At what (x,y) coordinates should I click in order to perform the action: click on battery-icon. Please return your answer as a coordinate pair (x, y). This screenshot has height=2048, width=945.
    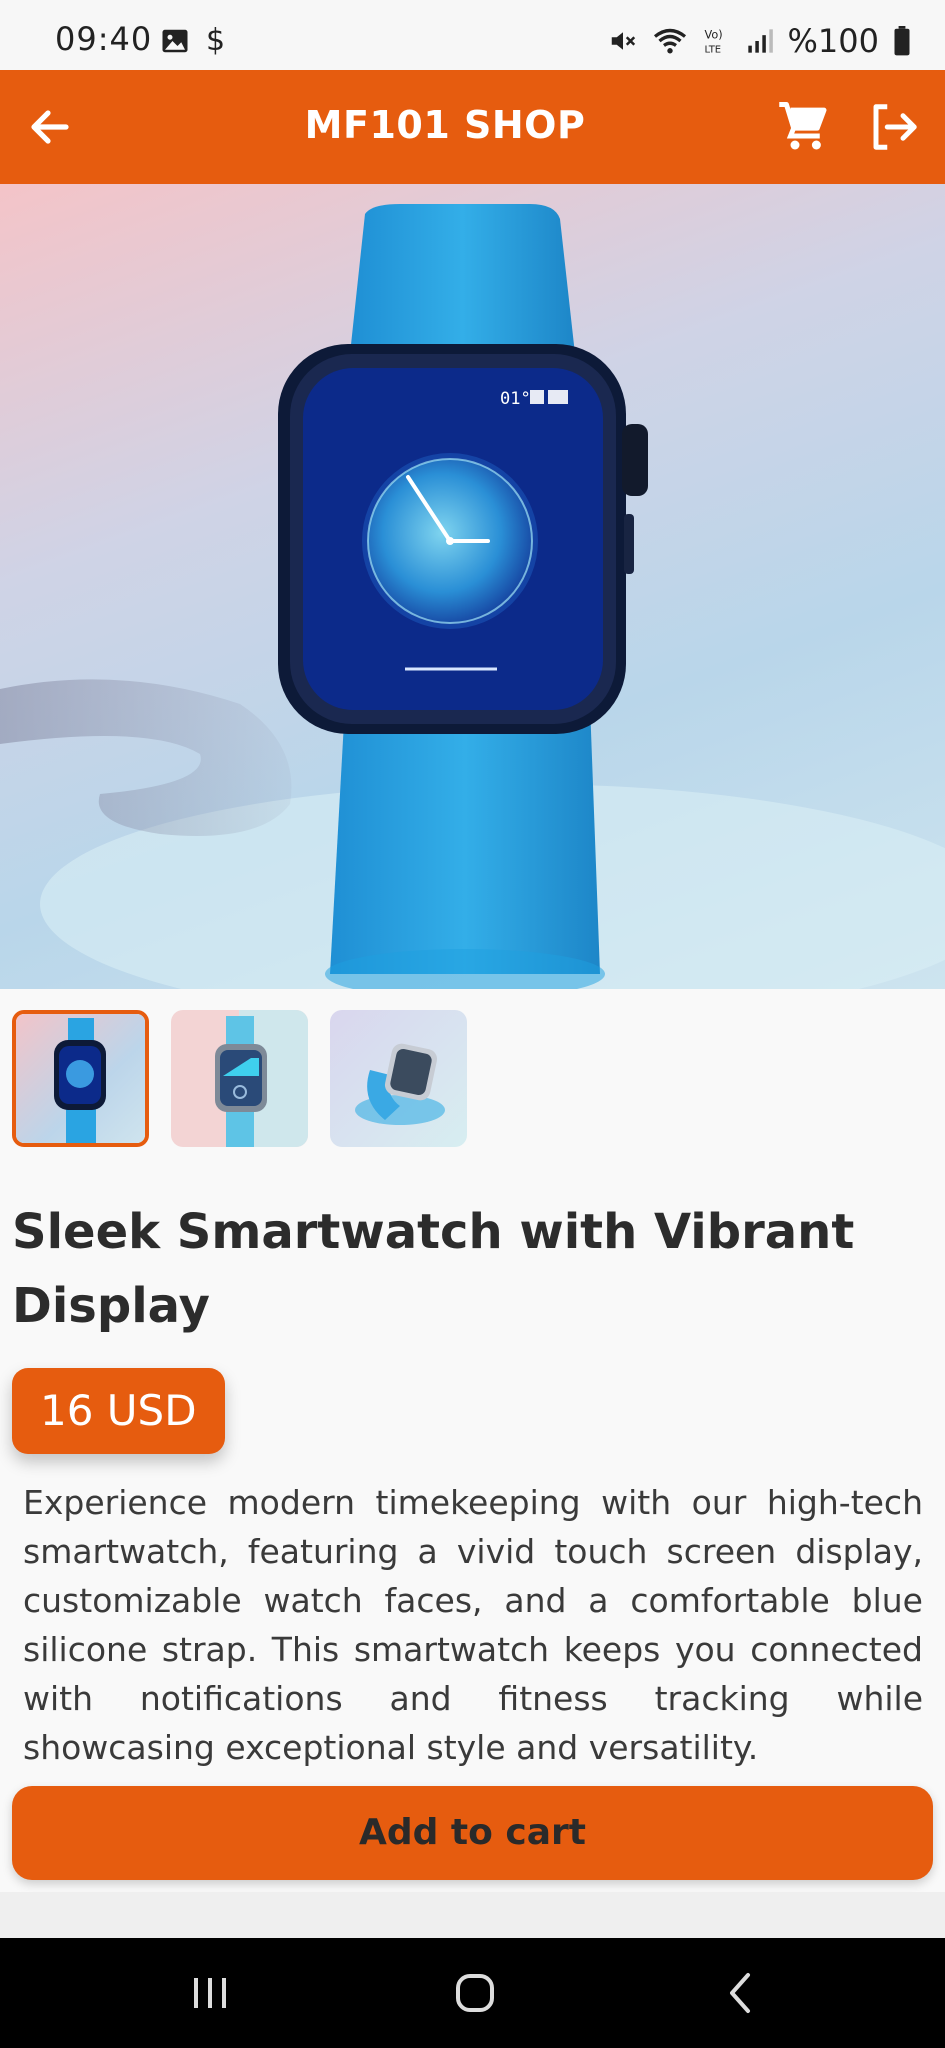
    Looking at the image, I should click on (902, 41).